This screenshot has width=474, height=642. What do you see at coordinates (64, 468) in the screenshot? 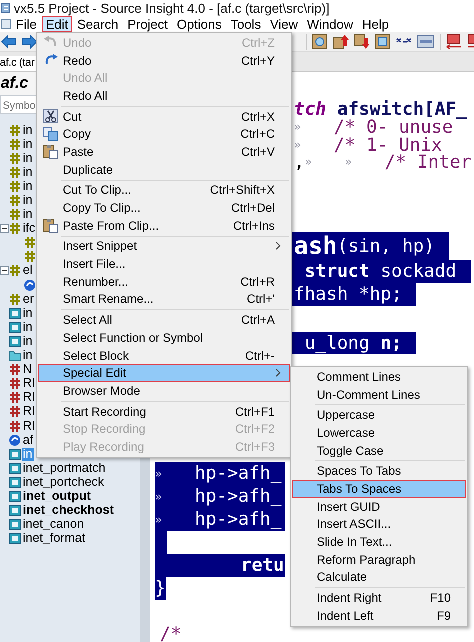
I see `symbol-name: inet_portmatch` at bounding box center [64, 468].